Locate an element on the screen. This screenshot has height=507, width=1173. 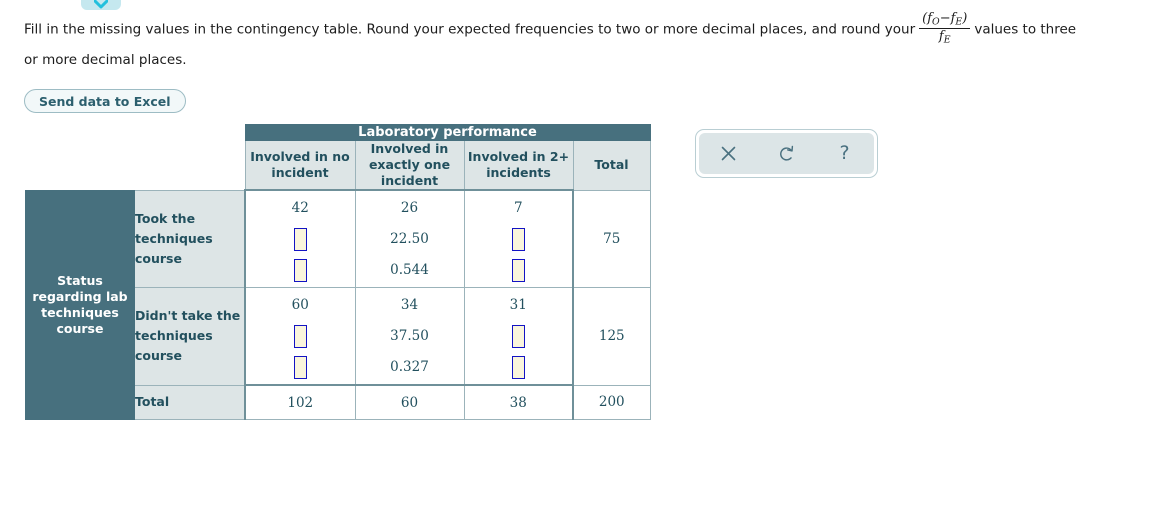
spacer-left is located at coordinates (80, 165).